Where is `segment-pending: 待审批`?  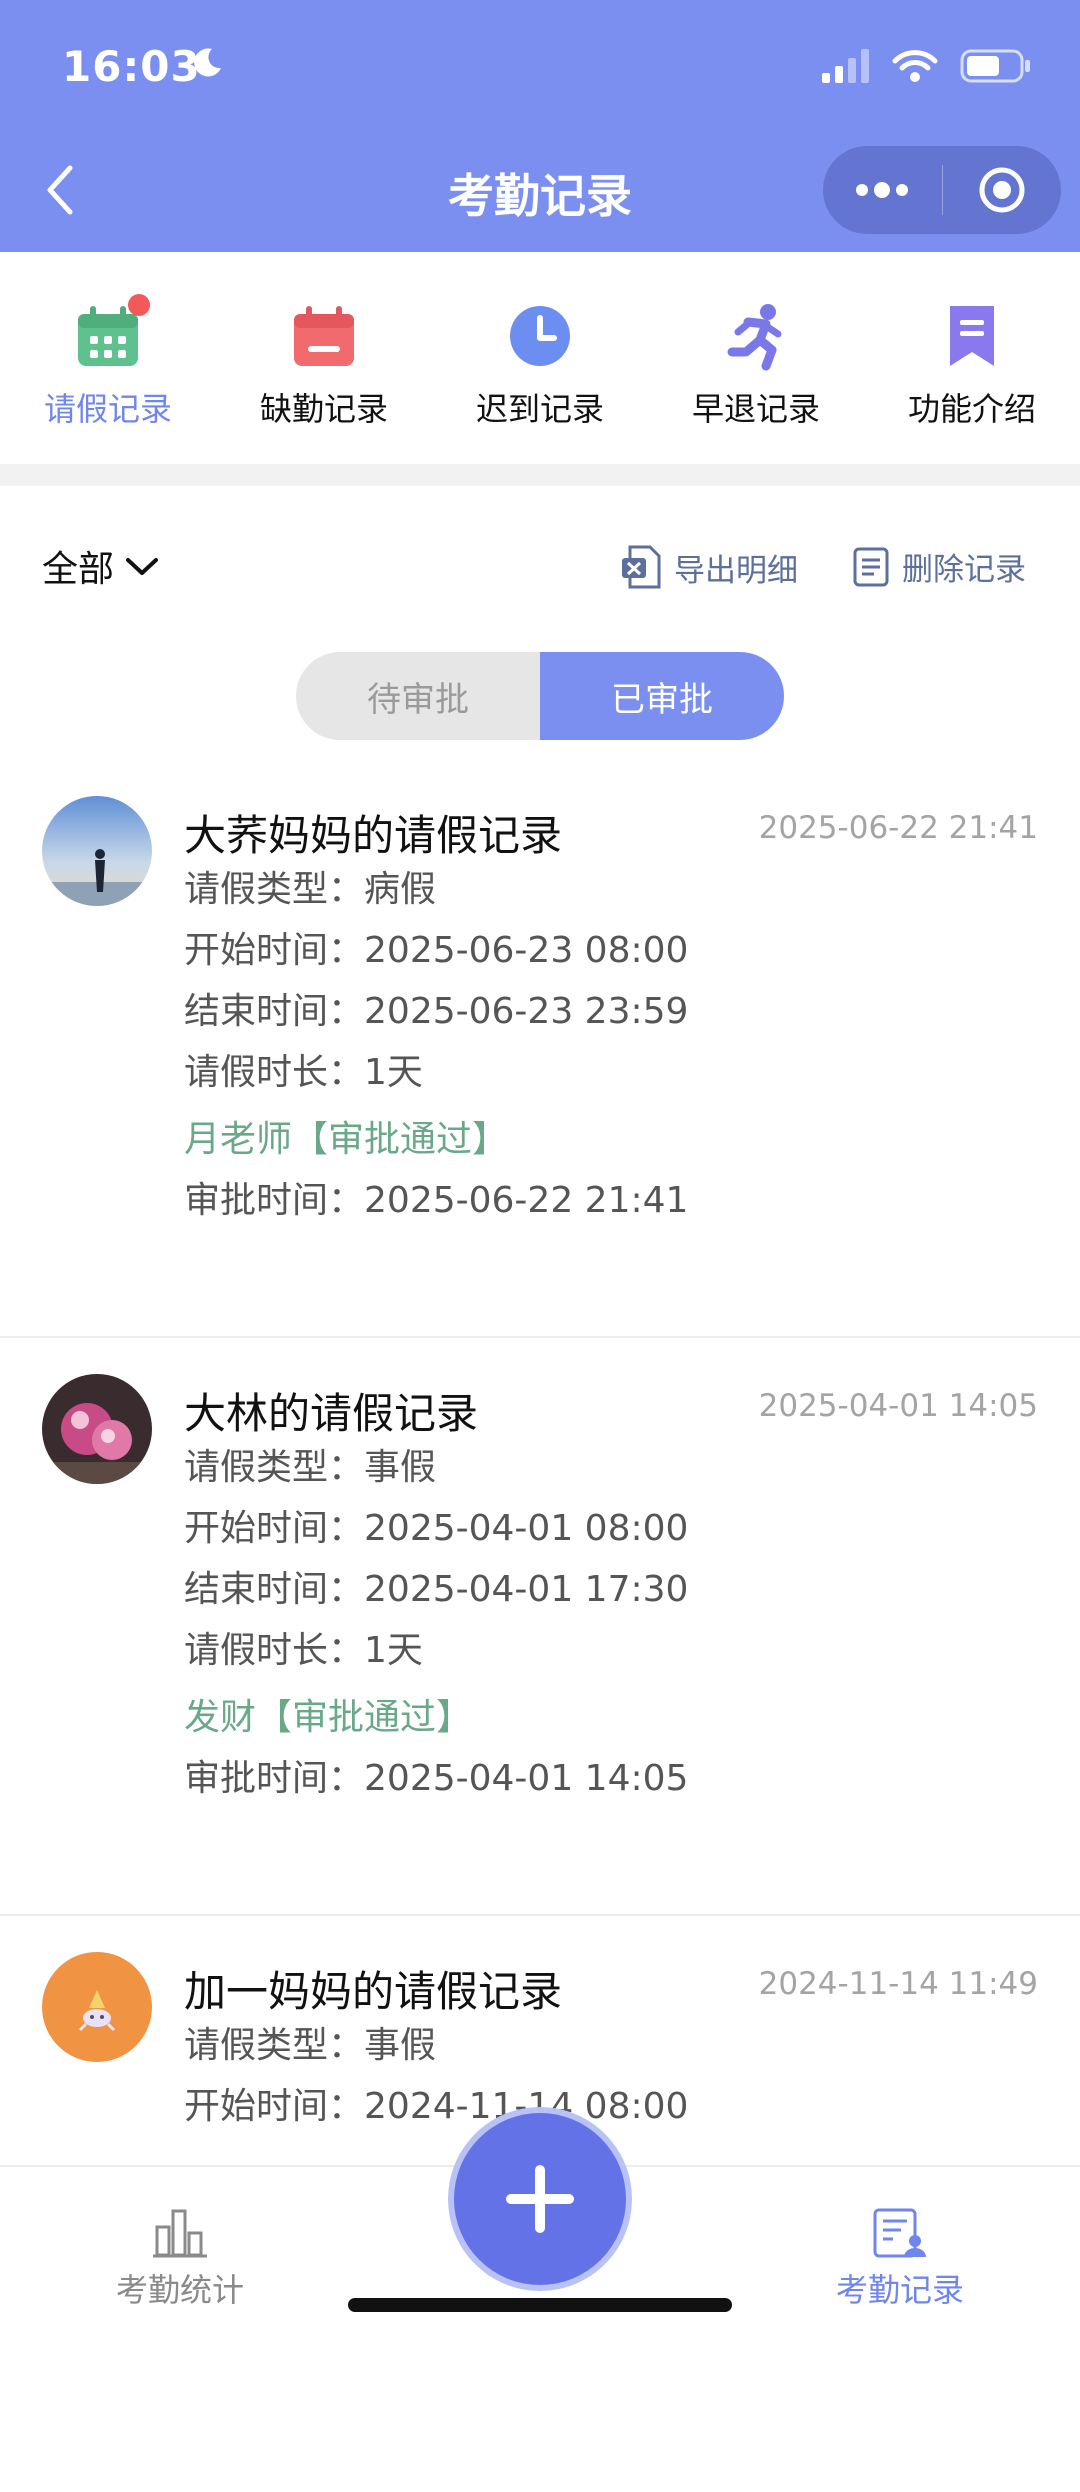
segment-pending: 待审批 is located at coordinates (418, 696).